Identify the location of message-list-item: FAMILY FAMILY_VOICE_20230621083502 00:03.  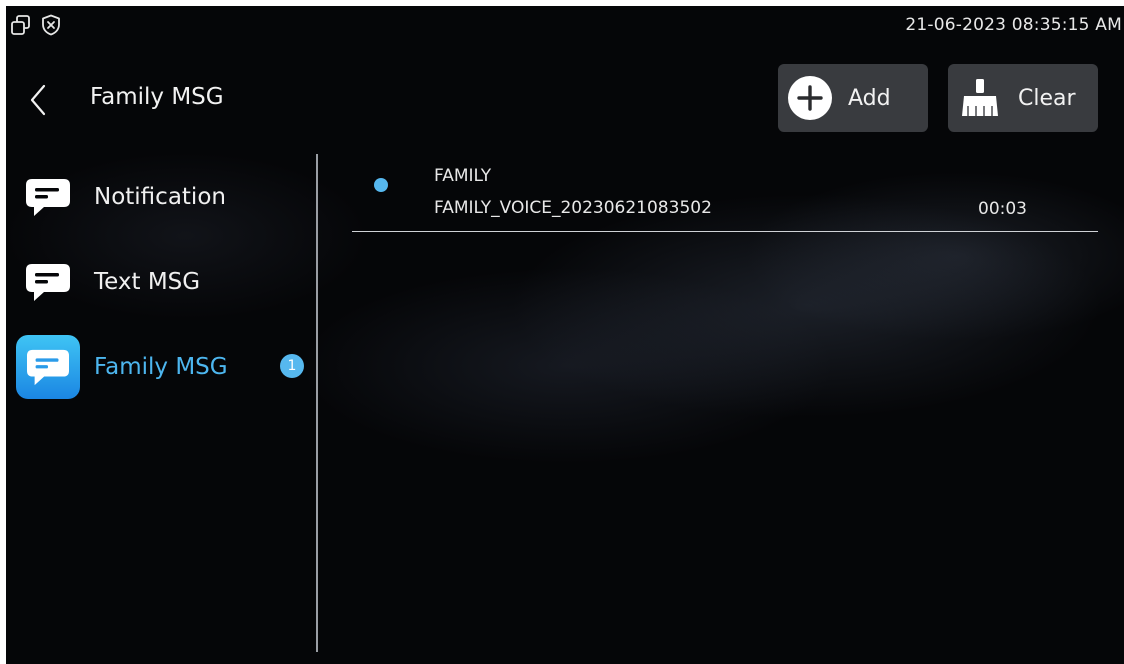
(725, 194).